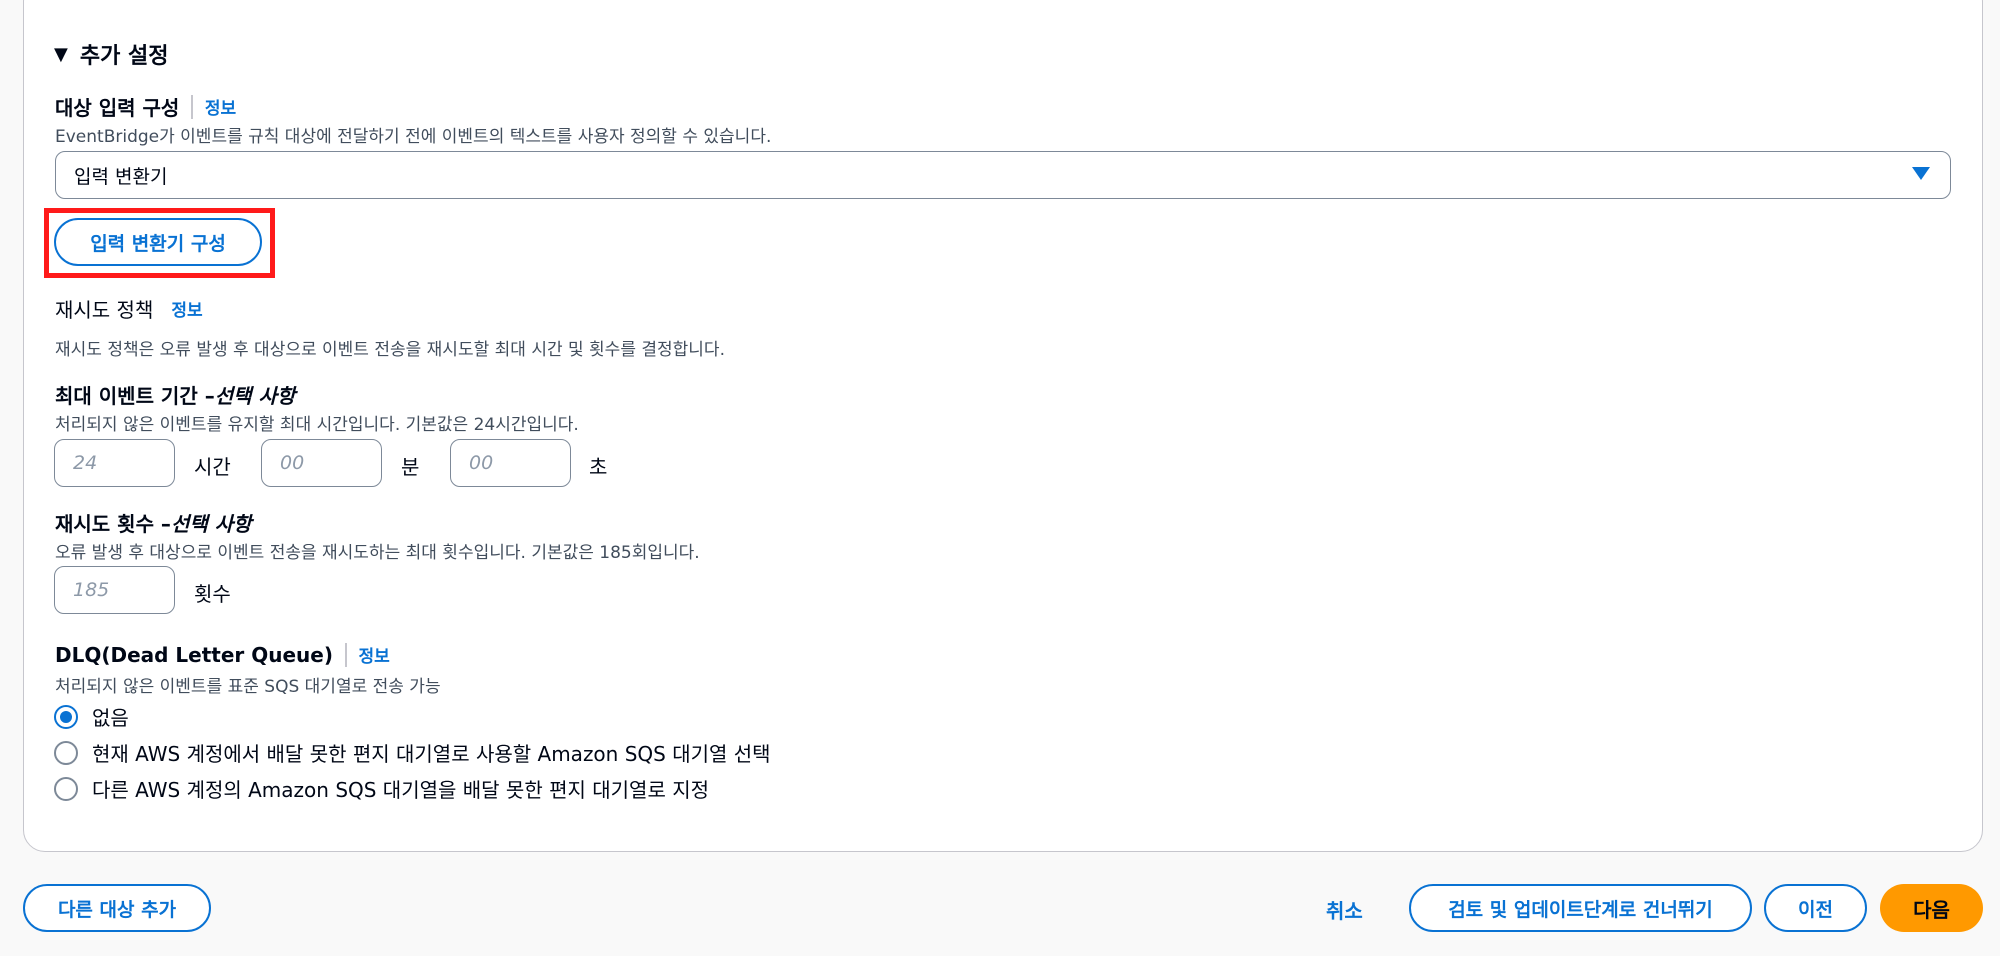 The image size is (2000, 956). What do you see at coordinates (117, 108) in the screenshot?
I see `target-input-label-text: 대상 입력 구성` at bounding box center [117, 108].